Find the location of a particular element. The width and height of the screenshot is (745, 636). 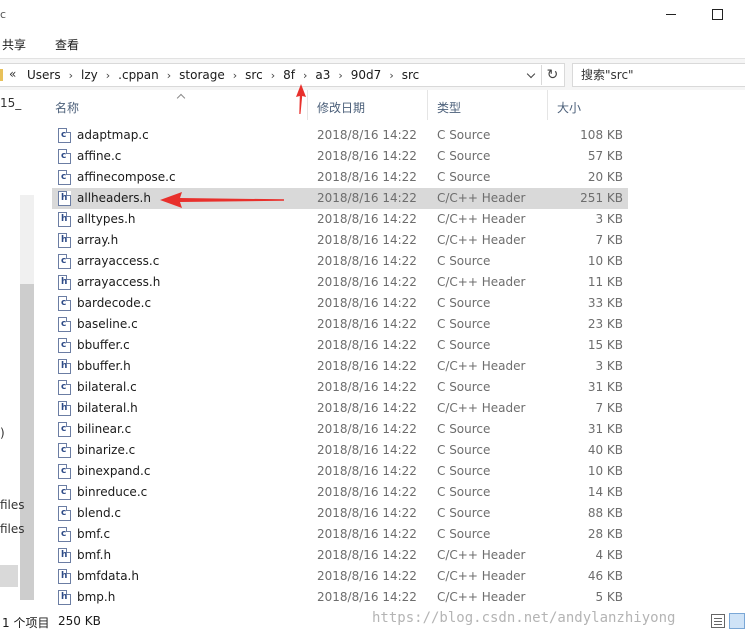

column-name: 名称 is located at coordinates (177, 105).